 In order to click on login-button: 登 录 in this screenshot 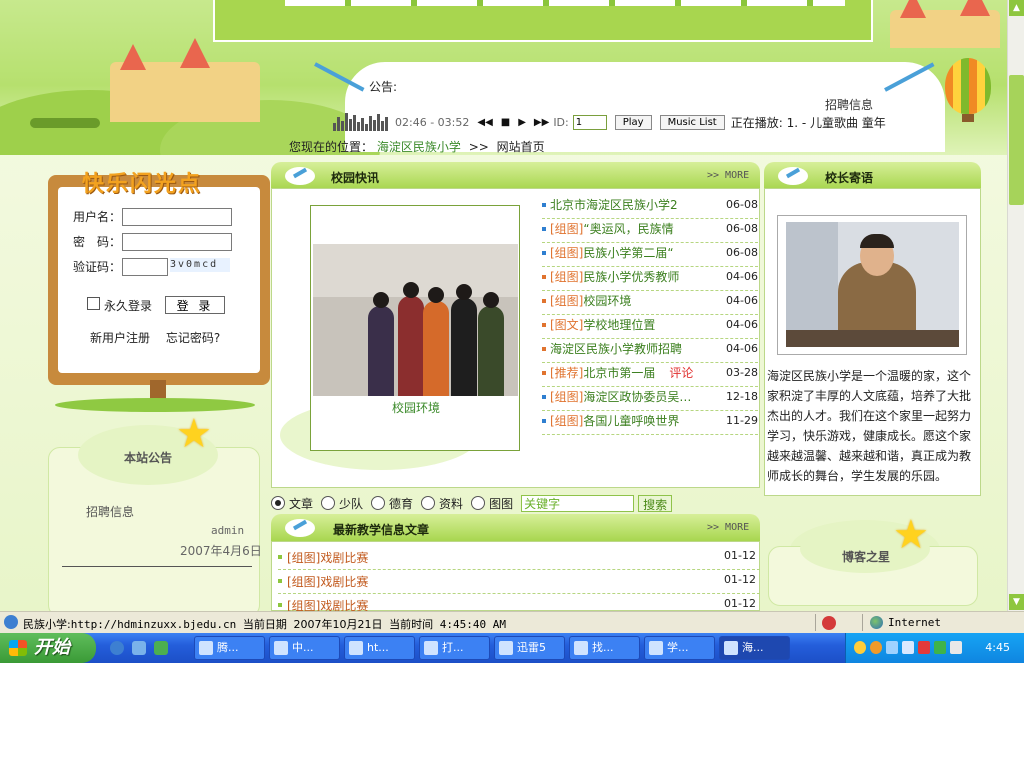, I will do `click(195, 305)`.